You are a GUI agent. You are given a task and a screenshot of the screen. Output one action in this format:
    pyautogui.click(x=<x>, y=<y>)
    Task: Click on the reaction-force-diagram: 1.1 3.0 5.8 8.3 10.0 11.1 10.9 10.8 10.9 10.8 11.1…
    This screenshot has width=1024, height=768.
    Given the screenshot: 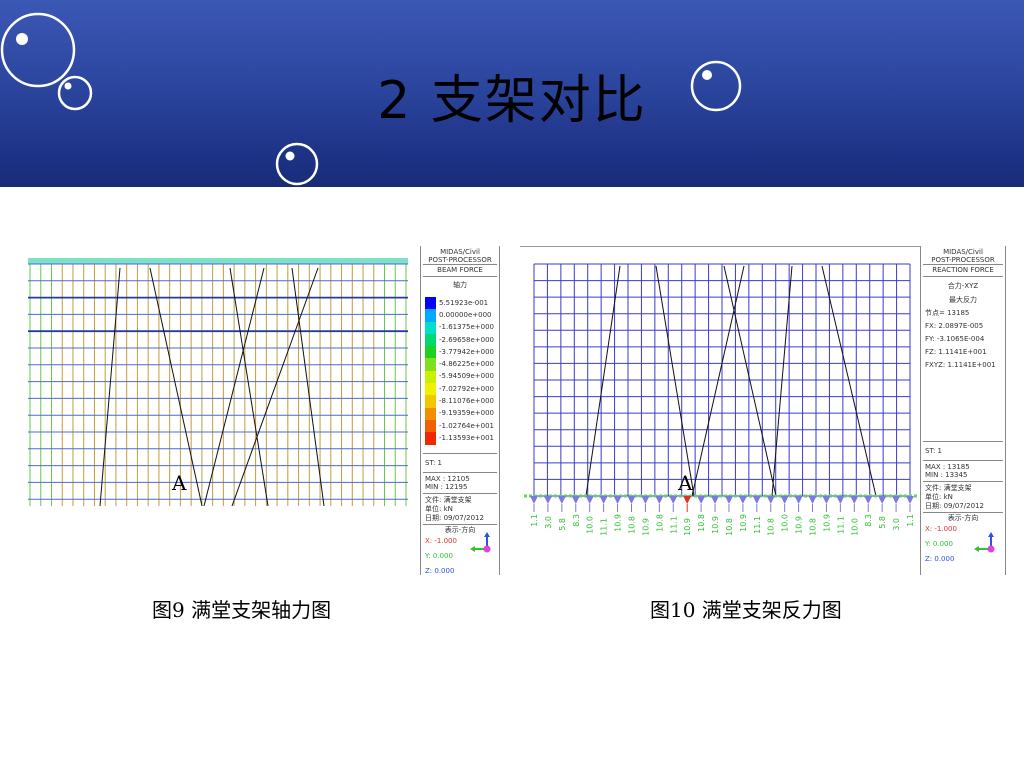 What is the action you would take?
    pyautogui.click(x=720, y=391)
    